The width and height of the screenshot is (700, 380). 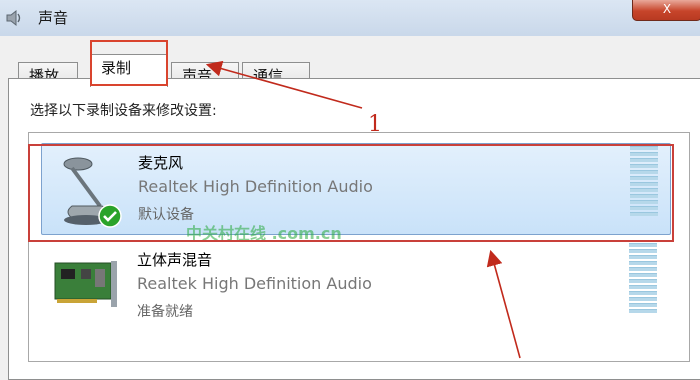 What do you see at coordinates (375, 124) in the screenshot?
I see `annotation-number: 1` at bounding box center [375, 124].